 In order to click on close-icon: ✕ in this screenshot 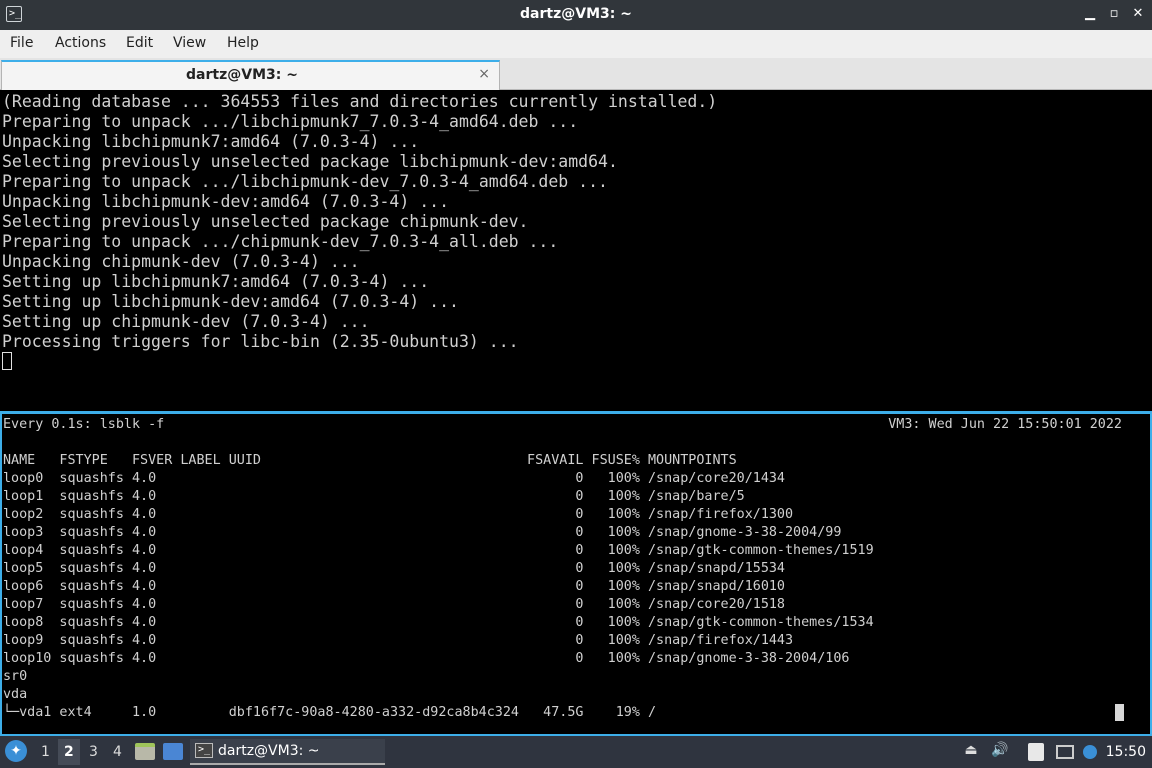, I will do `click(1138, 14)`.